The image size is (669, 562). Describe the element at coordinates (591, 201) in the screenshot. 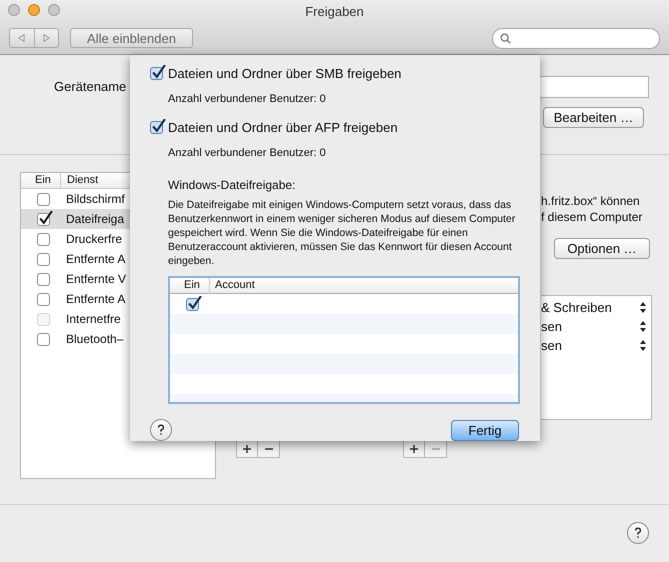

I see `address-text: h.fritz.box“ können` at that location.